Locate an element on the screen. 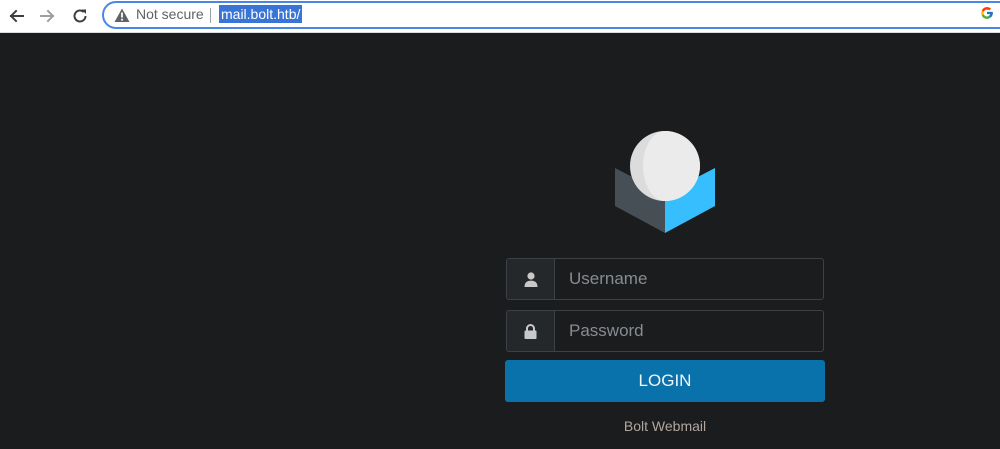 This screenshot has width=1000, height=449. google-icon is located at coordinates (987, 13).